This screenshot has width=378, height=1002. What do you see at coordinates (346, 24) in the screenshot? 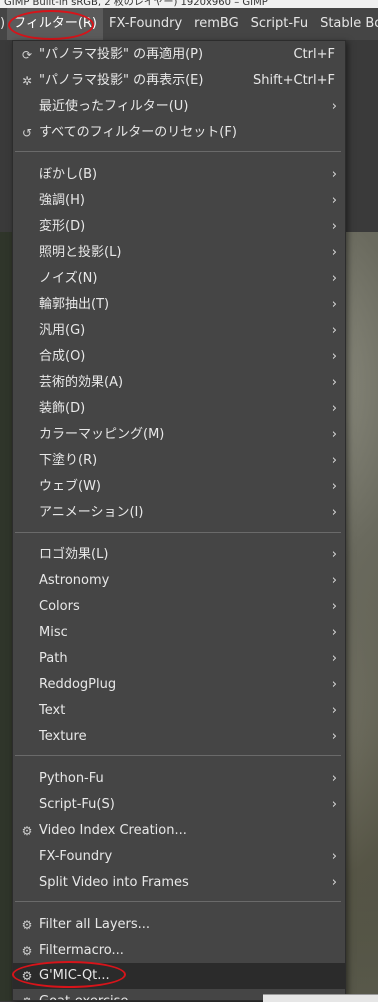
I see `menu-stable-boy: Stable Boy` at bounding box center [346, 24].